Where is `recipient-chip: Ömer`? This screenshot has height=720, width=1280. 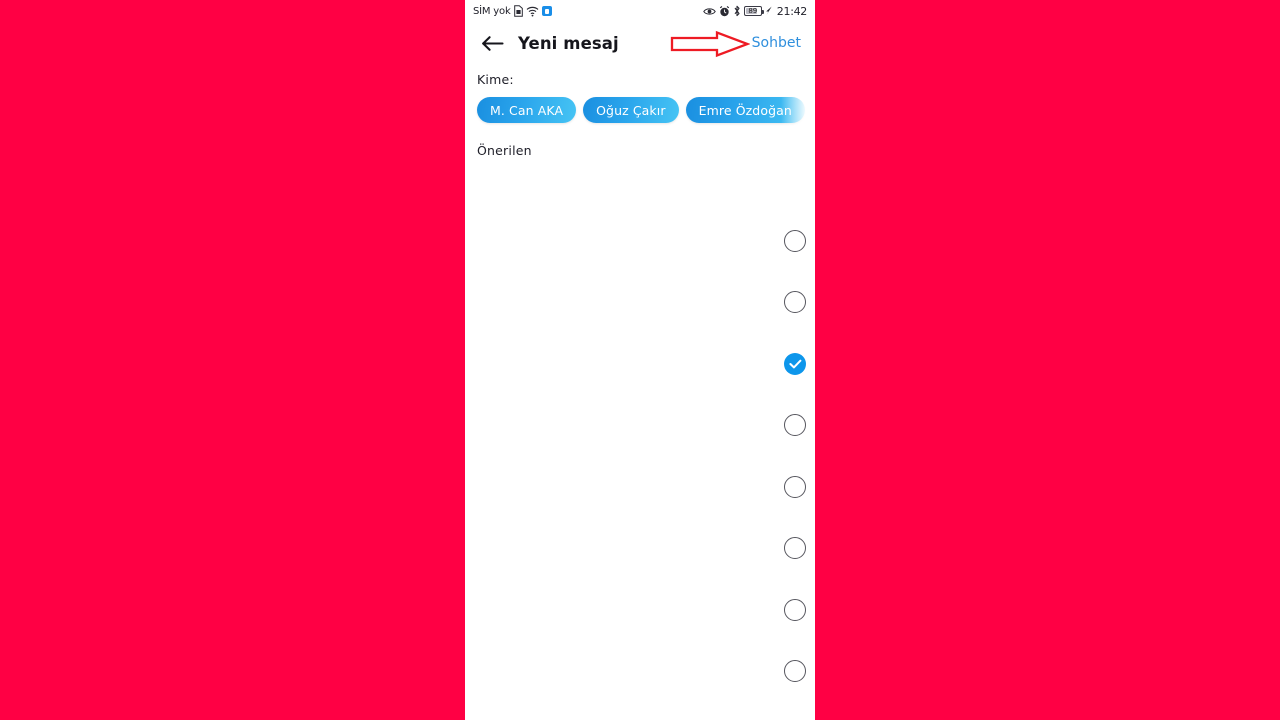
recipient-chip: Ömer is located at coordinates (813, 110).